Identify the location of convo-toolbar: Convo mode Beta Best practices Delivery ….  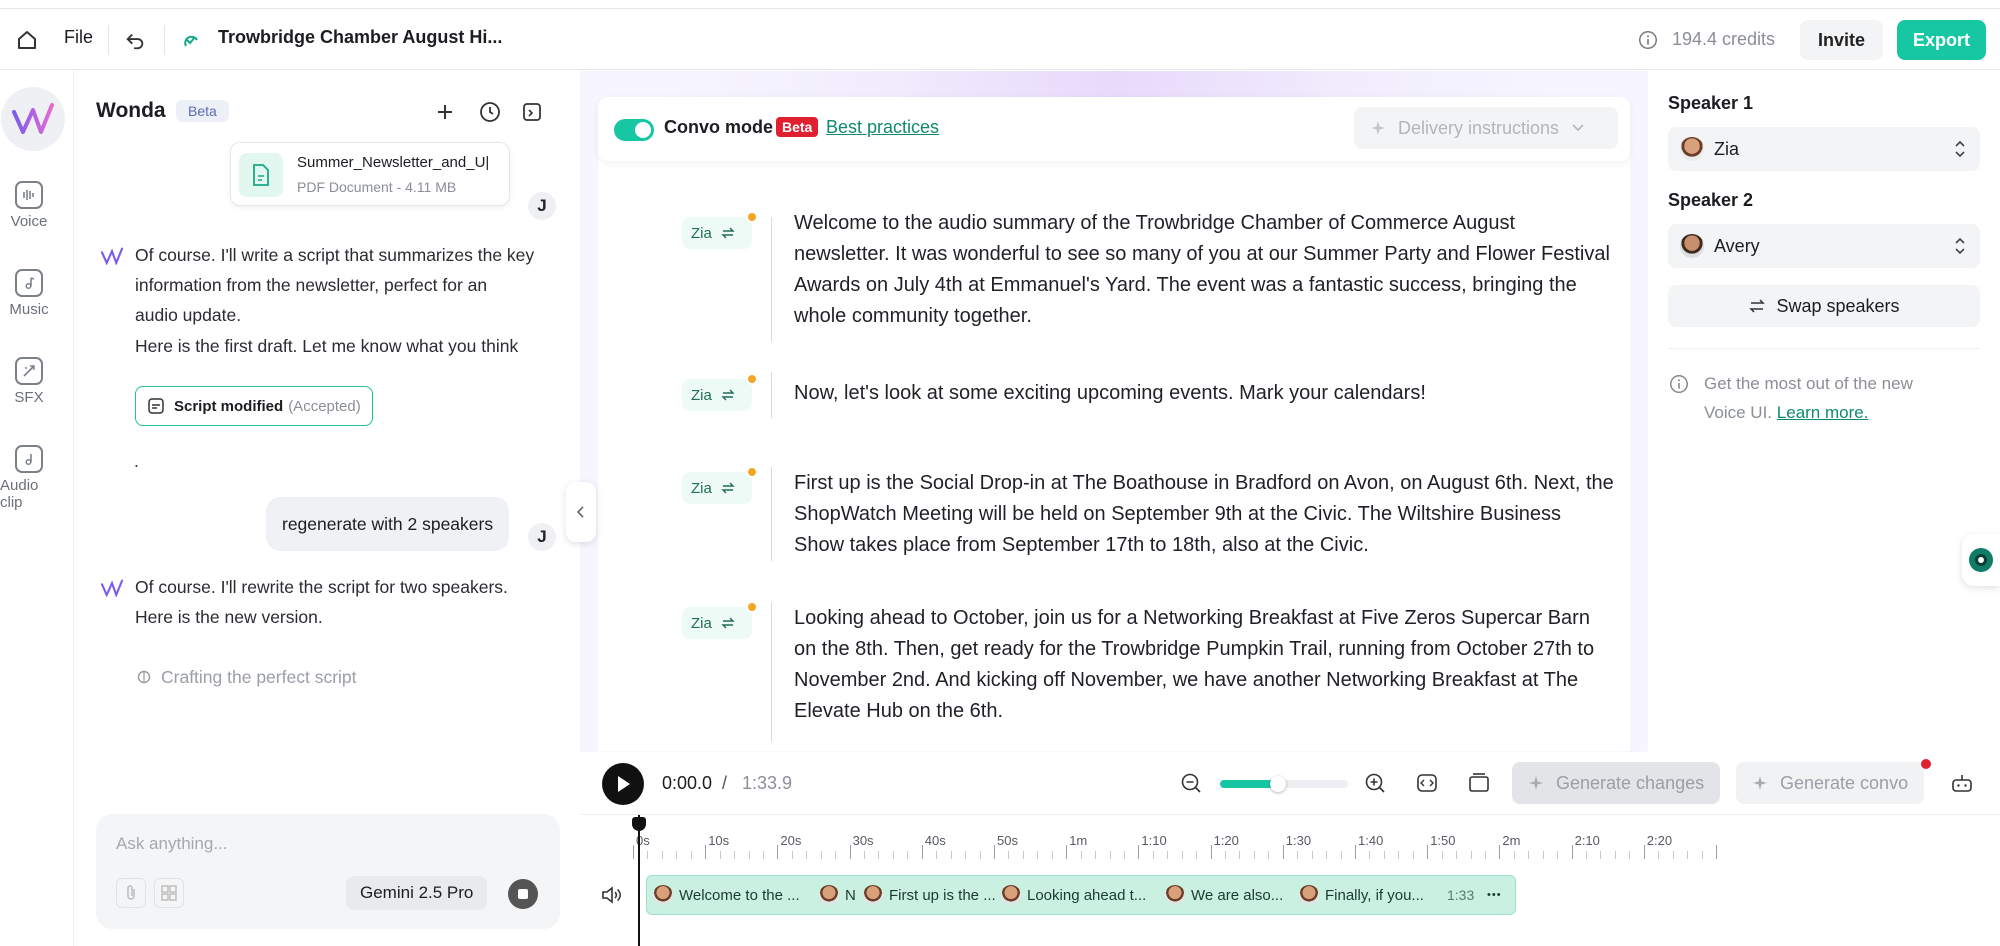
(1114, 129).